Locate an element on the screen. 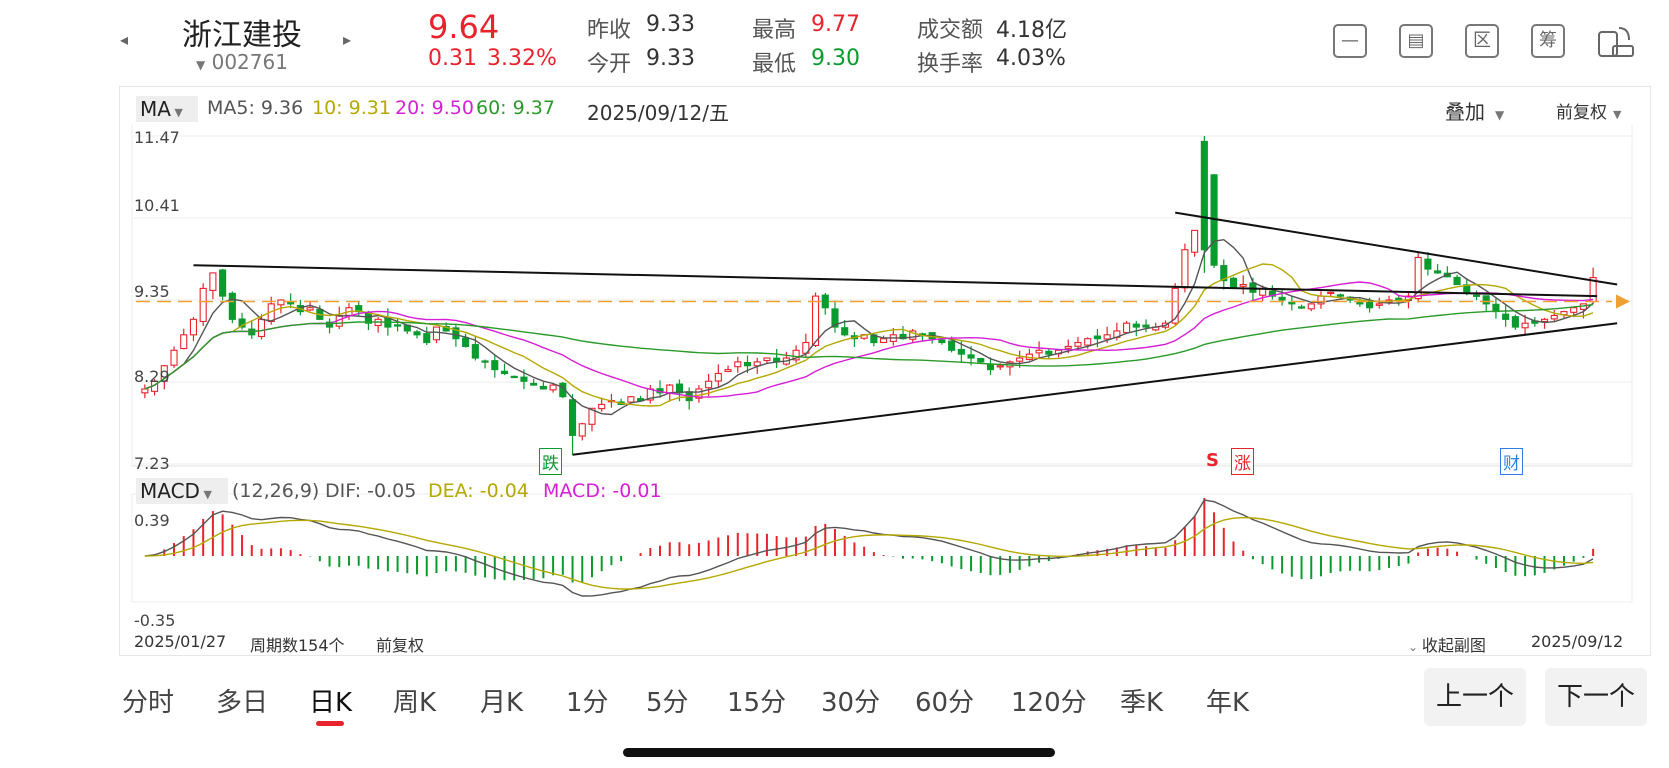 The height and width of the screenshot is (768, 1669). tab-daily-k: 日K is located at coordinates (330, 700).